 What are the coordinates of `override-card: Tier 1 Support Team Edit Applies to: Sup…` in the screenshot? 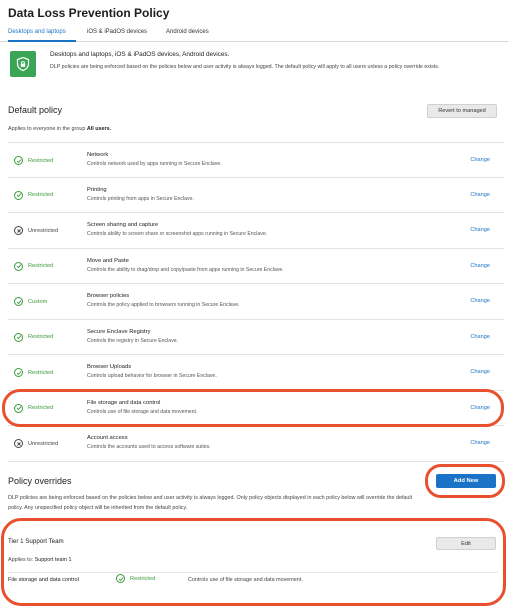 It's located at (254, 564).